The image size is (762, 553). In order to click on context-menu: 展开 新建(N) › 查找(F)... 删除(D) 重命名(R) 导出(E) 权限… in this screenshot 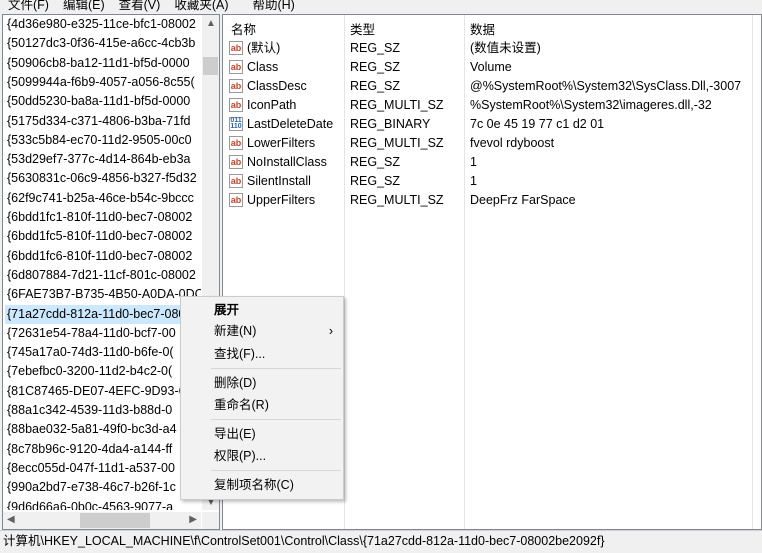, I will do `click(262, 398)`.